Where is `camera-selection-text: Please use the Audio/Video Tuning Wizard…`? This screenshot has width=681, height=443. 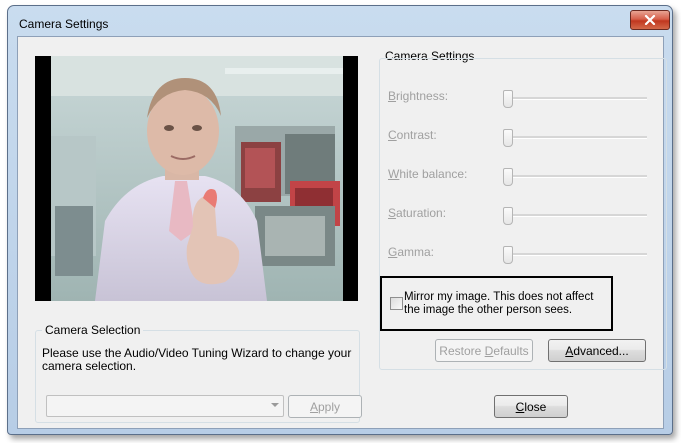
camera-selection-text: Please use the Audio/Video Tuning Wizard… is located at coordinates (197, 359).